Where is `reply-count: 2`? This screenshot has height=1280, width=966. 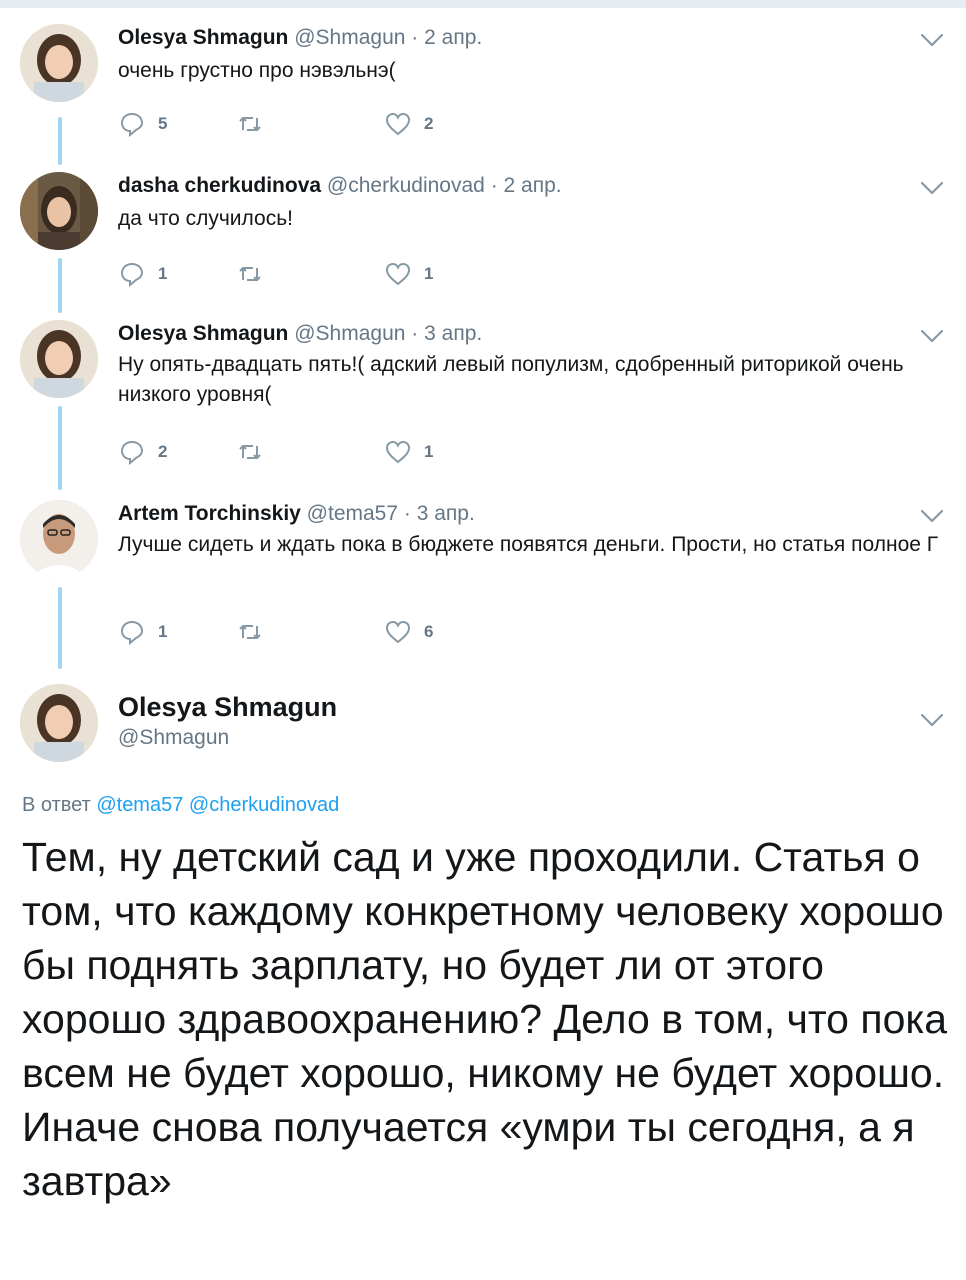
reply-count: 2 is located at coordinates (163, 451).